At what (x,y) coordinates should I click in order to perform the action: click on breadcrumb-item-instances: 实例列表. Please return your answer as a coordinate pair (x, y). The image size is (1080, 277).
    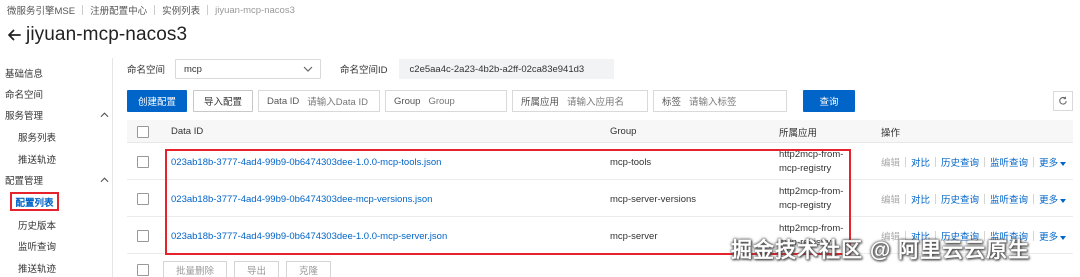
    Looking at the image, I should click on (181, 10).